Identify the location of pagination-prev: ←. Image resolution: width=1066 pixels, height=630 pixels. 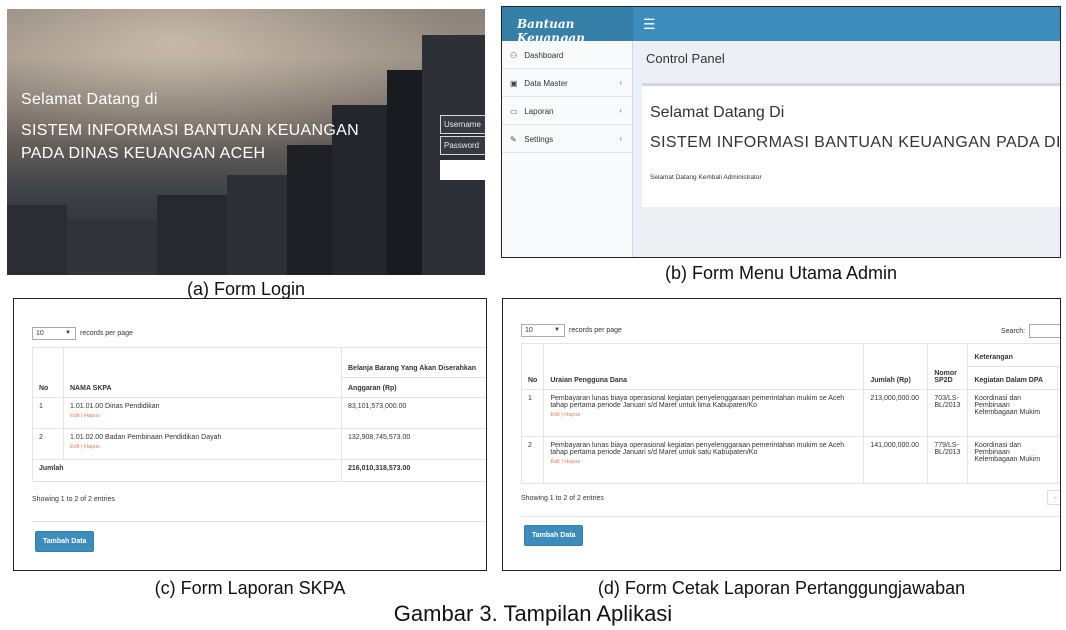
(1053, 497).